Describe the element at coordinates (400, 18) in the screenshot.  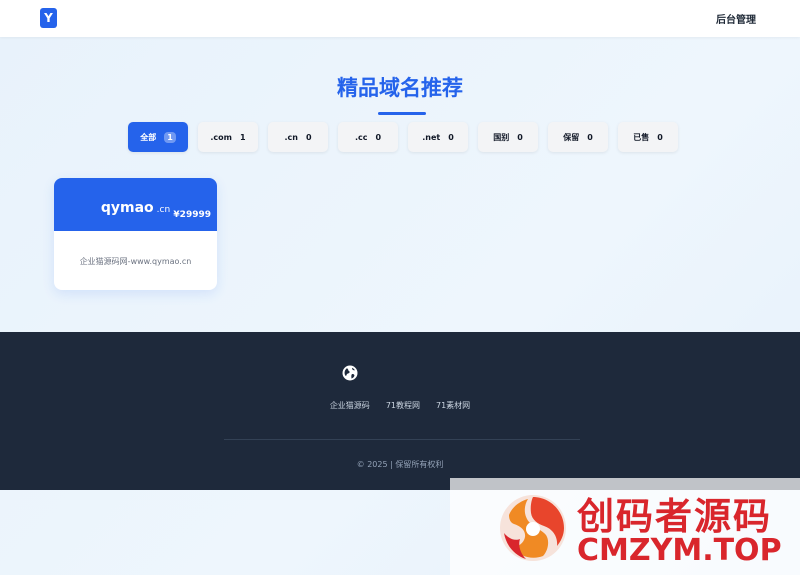
I see `top-navbar: Y 后台管理` at that location.